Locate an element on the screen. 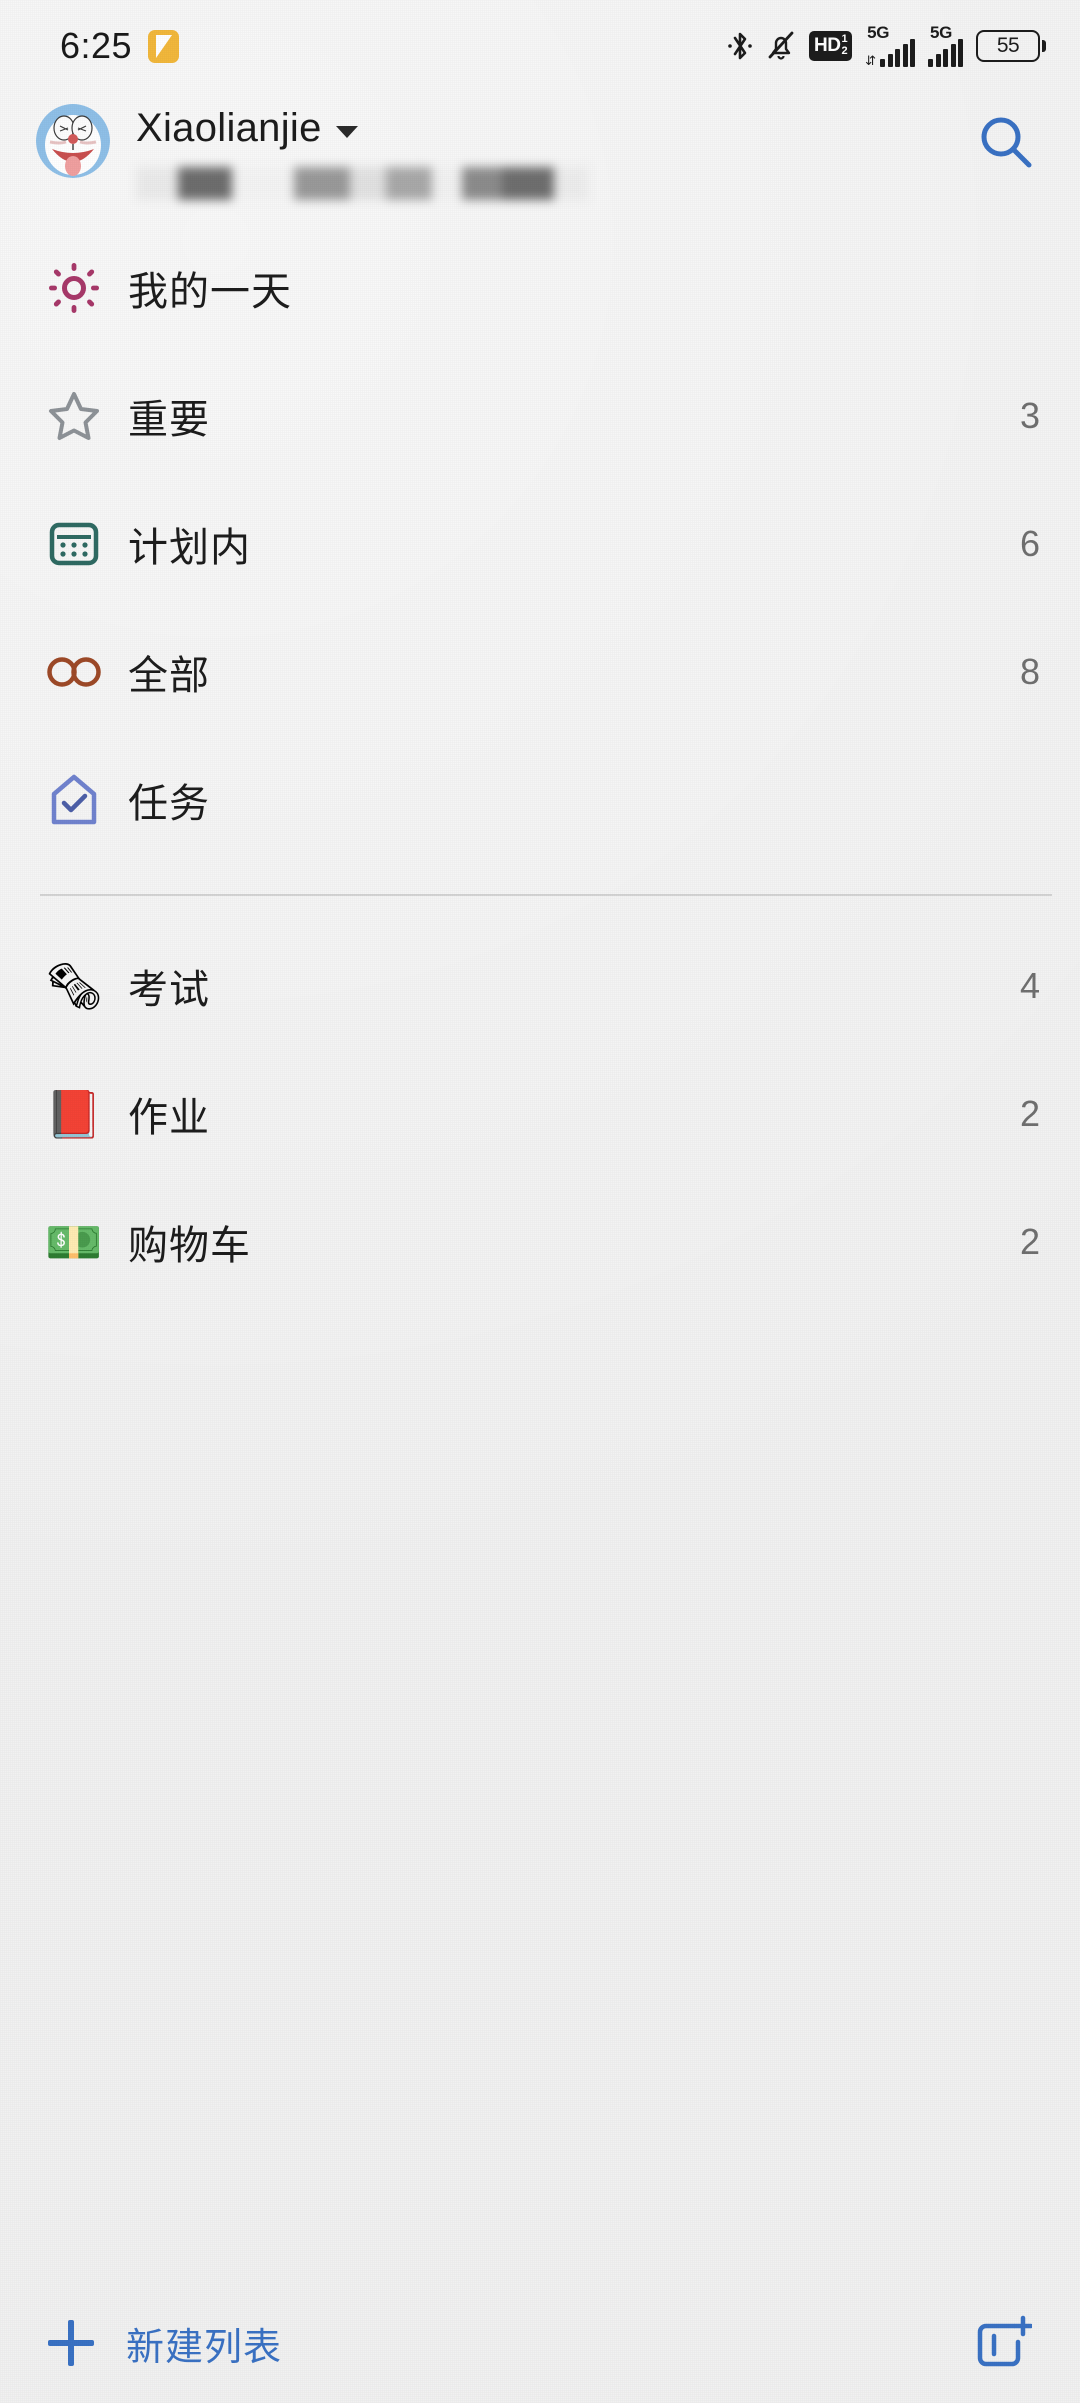 The width and height of the screenshot is (1080, 2403). signal-5g-icon-1: 5G ⇵ is located at coordinates (890, 45).